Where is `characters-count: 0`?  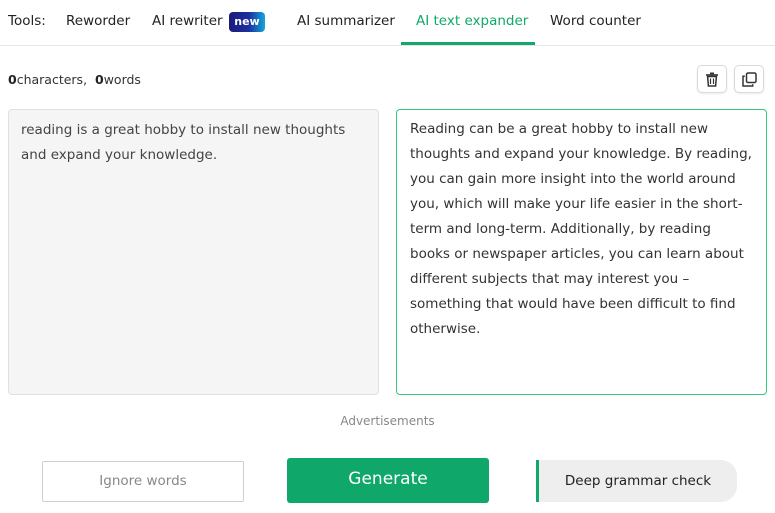 characters-count: 0 is located at coordinates (12, 79).